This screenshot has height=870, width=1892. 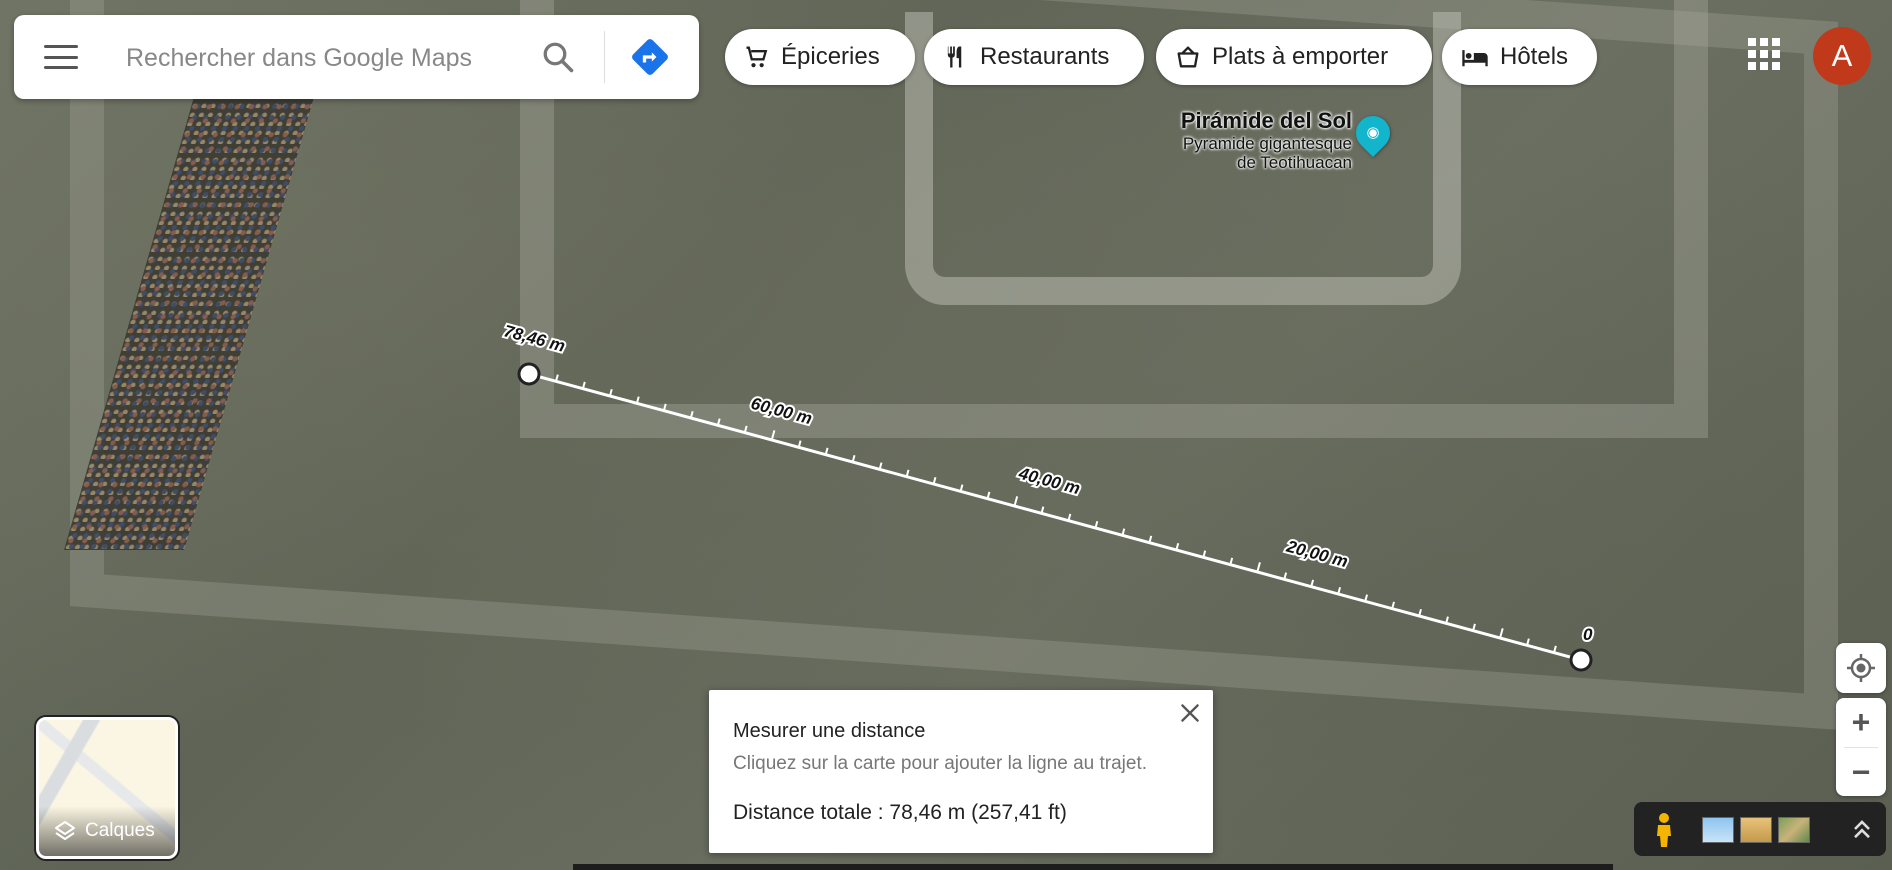 I want to click on attribution-strip, so click(x=1093, y=867).